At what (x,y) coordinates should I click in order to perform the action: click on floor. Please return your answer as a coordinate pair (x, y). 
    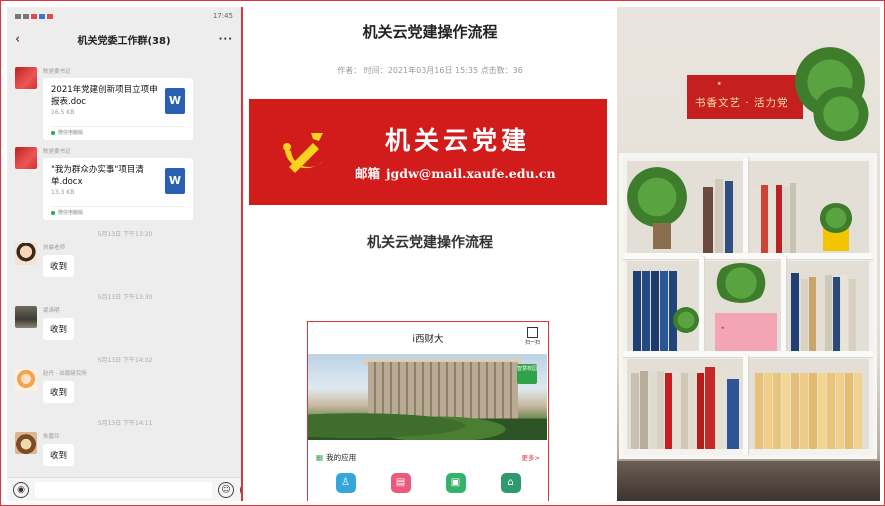
    Looking at the image, I should click on (748, 481).